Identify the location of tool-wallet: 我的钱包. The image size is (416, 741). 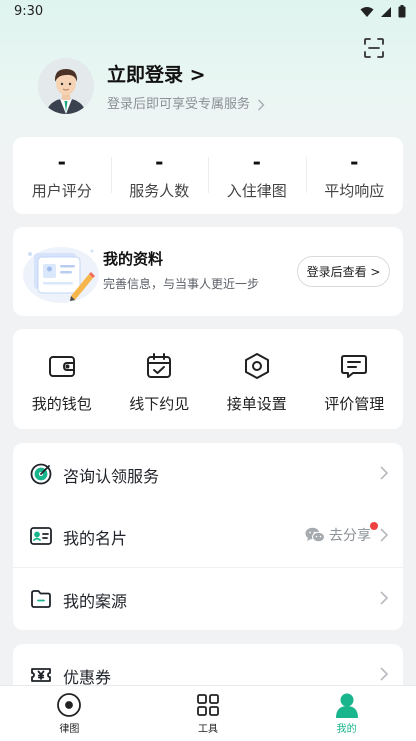
(62, 379).